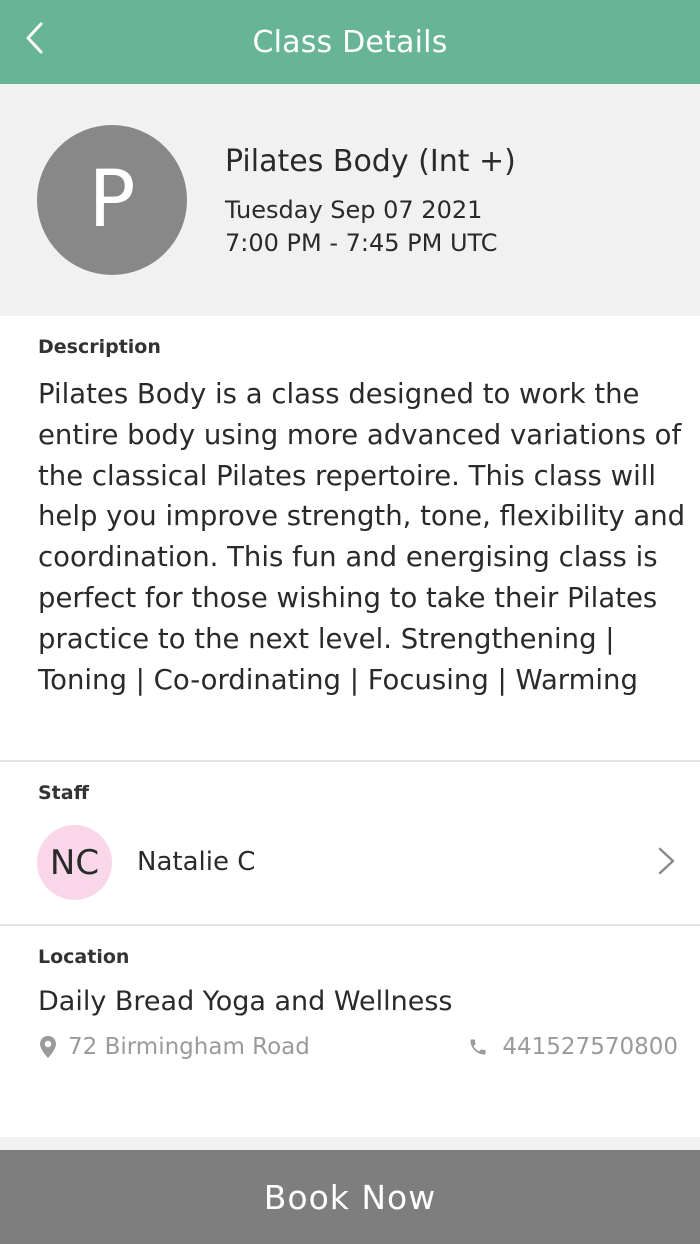 The width and height of the screenshot is (700, 1244). Describe the element at coordinates (354, 210) in the screenshot. I see `class-date: Tuesday Sep 07 2021` at that location.